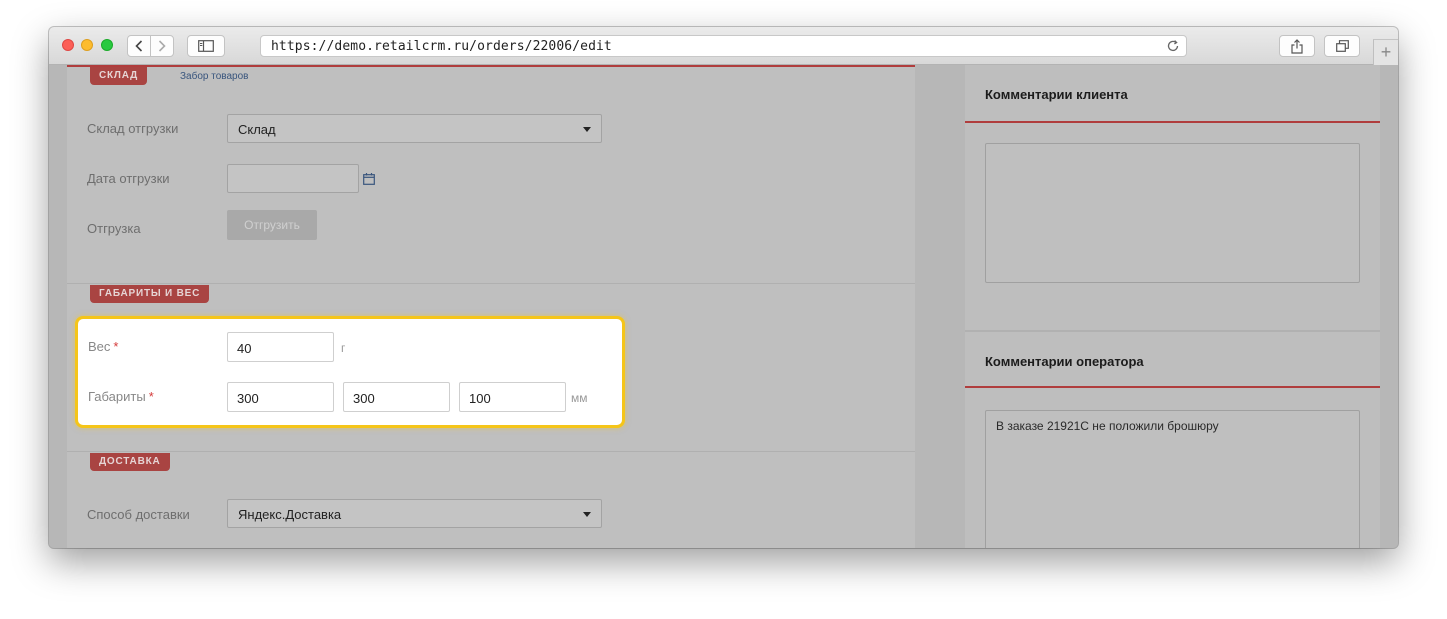 This screenshot has height=619, width=1447. What do you see at coordinates (280, 347) in the screenshot?
I see `weight-input: 40` at bounding box center [280, 347].